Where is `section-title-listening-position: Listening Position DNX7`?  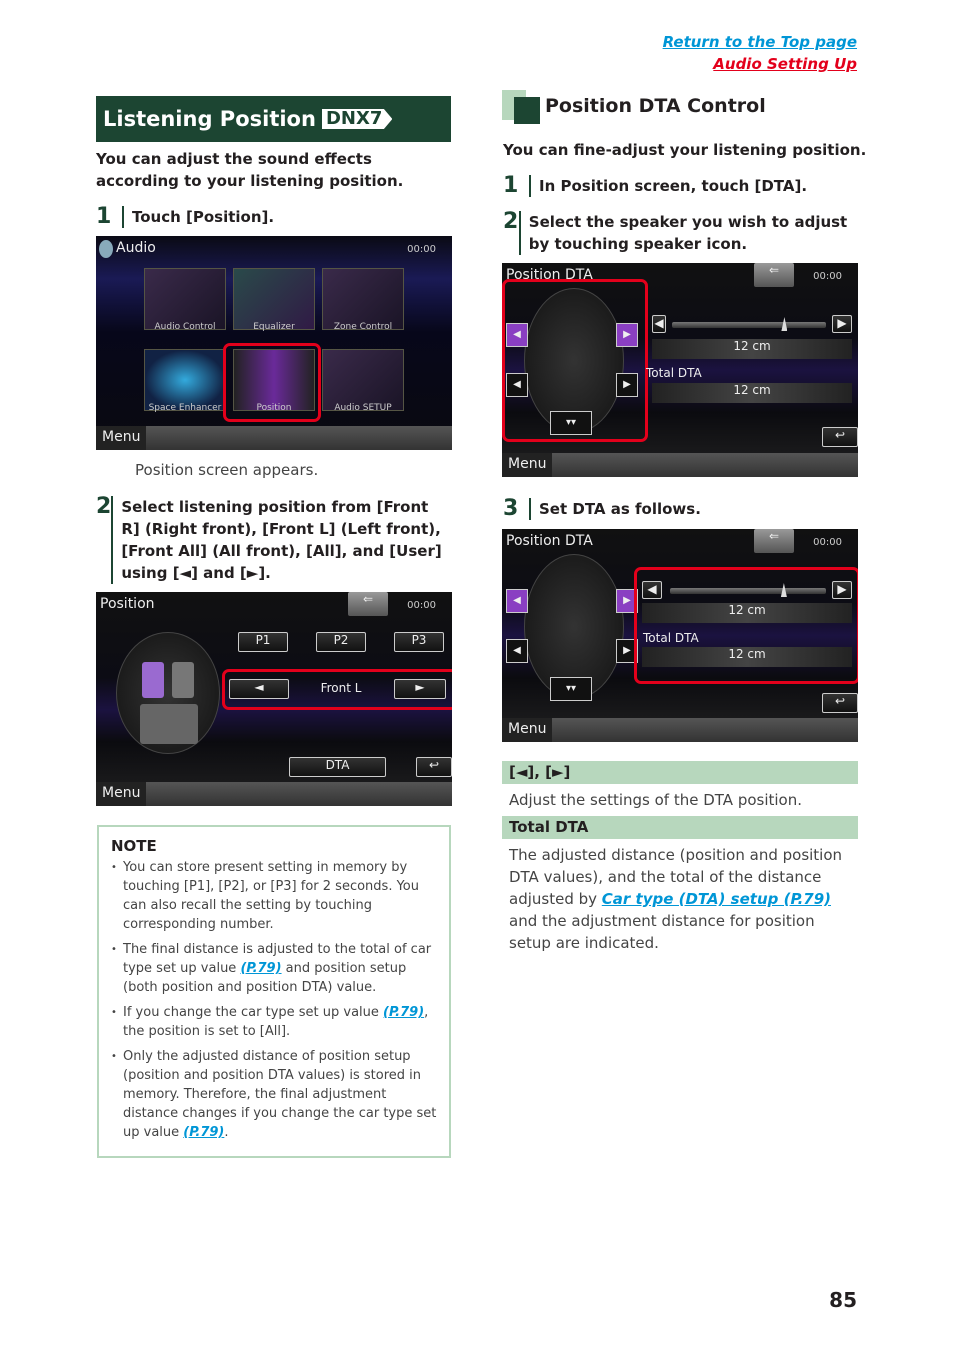
section-title-listening-position: Listening Position DNX7 is located at coordinates (273, 119).